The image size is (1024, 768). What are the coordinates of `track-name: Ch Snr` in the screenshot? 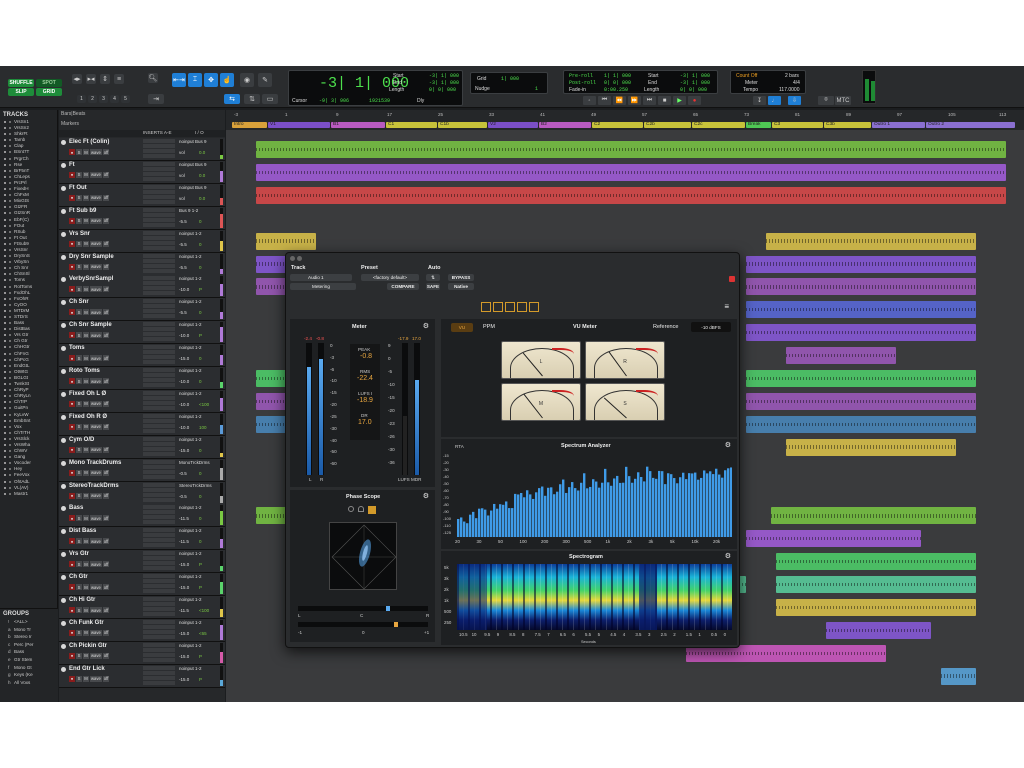 It's located at (79, 302).